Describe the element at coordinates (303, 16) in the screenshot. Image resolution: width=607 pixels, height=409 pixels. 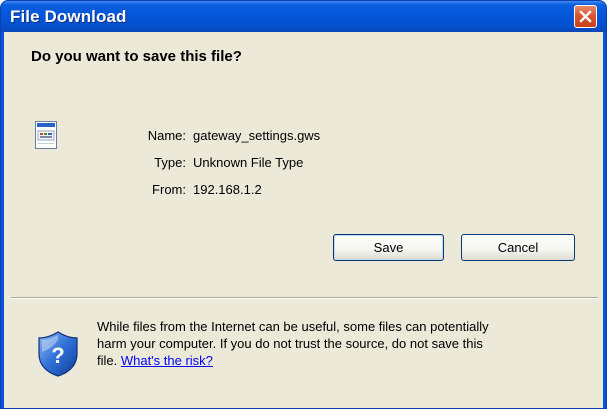
I see `title-bar: File Download` at that location.